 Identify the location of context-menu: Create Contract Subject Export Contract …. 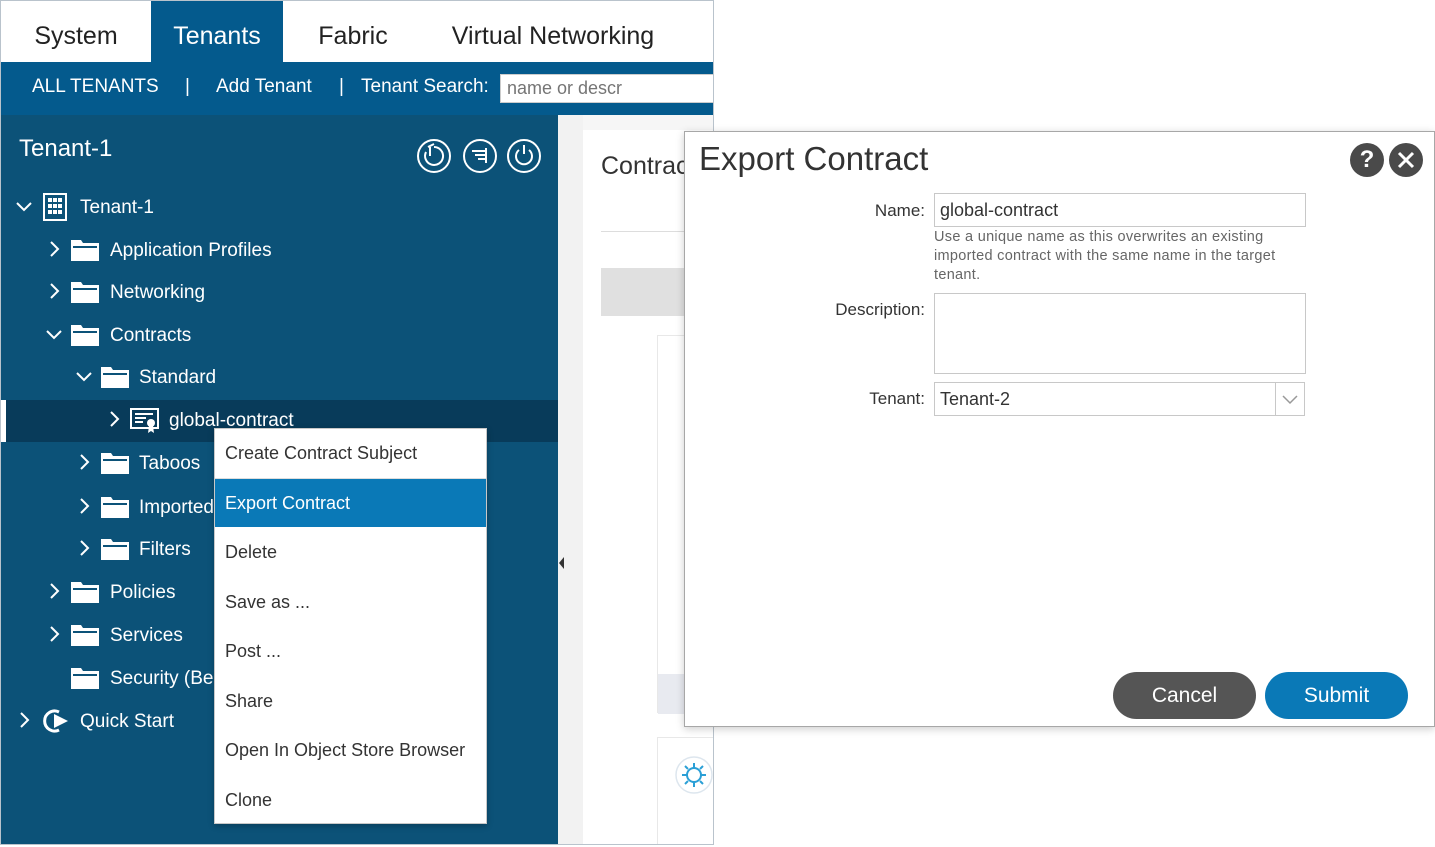
(350, 626).